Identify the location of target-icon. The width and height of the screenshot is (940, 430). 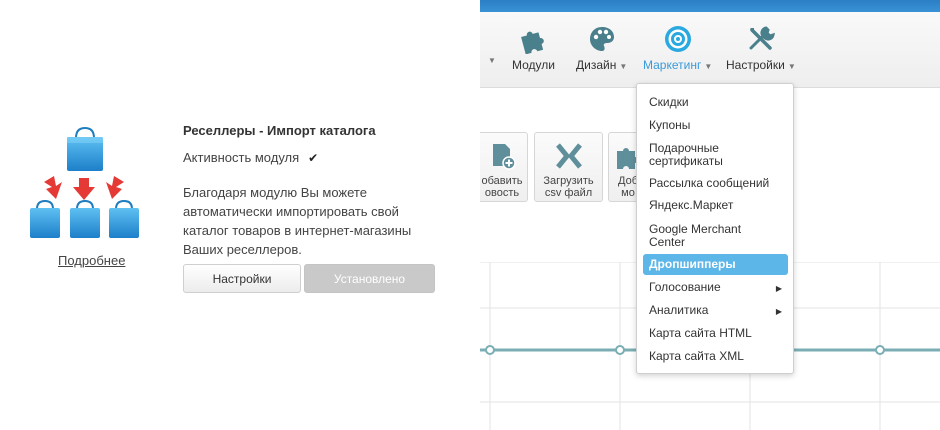
(677, 39).